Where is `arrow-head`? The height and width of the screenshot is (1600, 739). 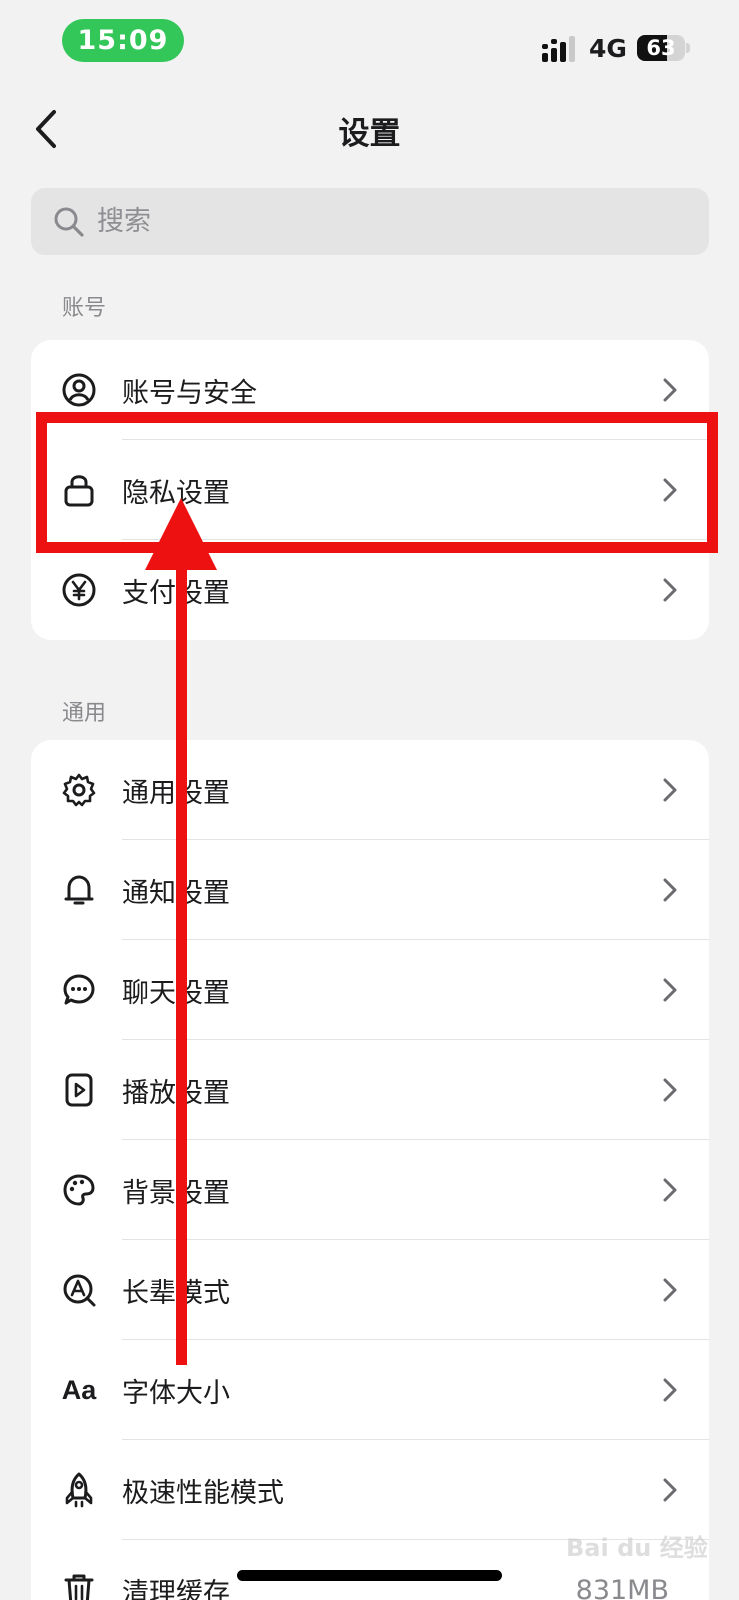
arrow-head is located at coordinates (181, 534).